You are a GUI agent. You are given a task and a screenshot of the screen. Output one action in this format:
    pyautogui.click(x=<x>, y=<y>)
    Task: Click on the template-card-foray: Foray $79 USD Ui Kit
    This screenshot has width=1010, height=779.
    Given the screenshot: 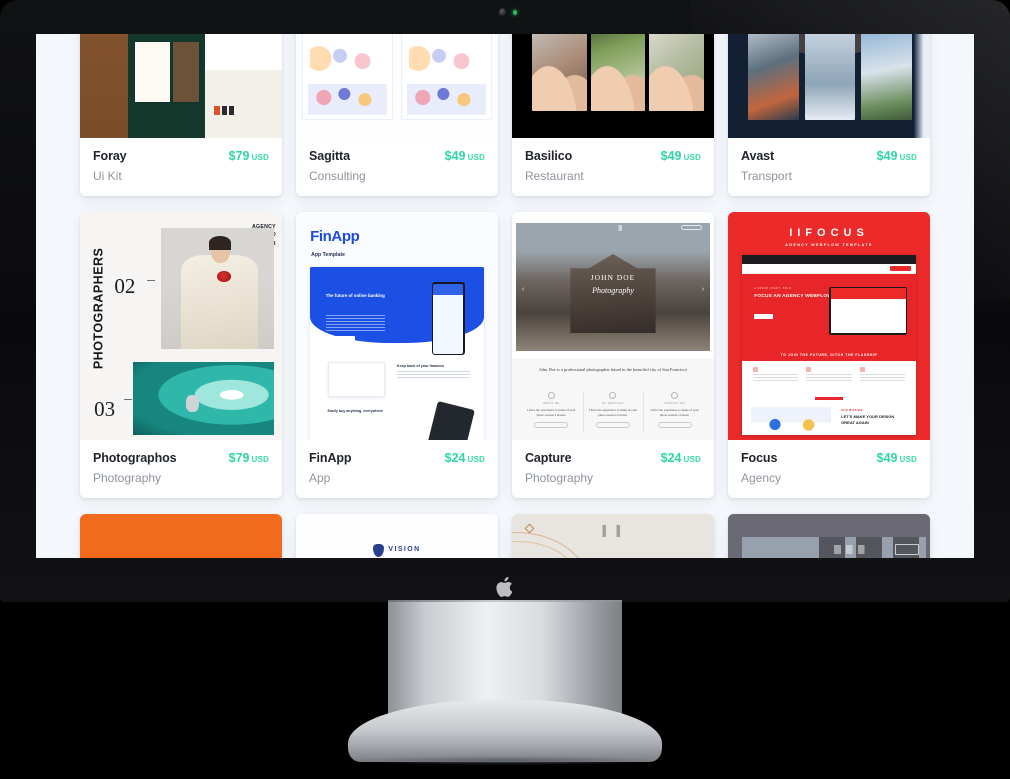 What is the action you would take?
    pyautogui.click(x=181, y=115)
    